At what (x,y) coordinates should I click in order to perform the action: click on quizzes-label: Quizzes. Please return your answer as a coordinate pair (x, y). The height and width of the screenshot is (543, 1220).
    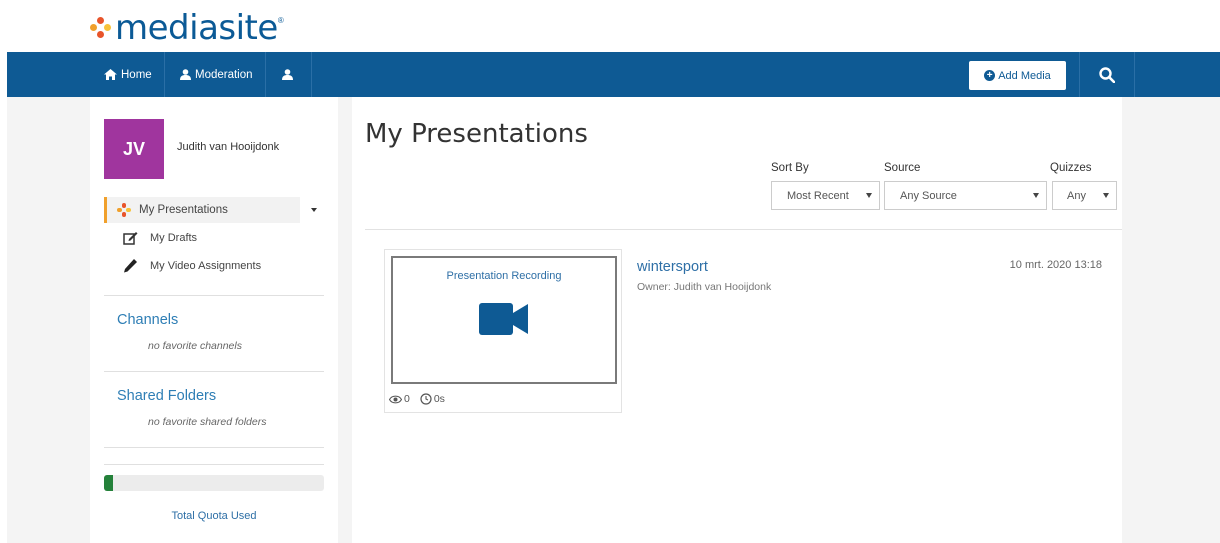
    Looking at the image, I should click on (1071, 168).